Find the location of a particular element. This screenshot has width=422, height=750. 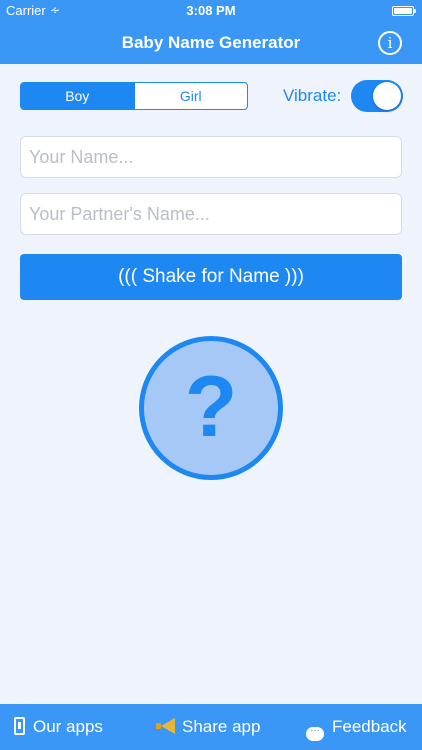

shake-for-name-button: ((( Shake for Name ))) is located at coordinates (211, 277).